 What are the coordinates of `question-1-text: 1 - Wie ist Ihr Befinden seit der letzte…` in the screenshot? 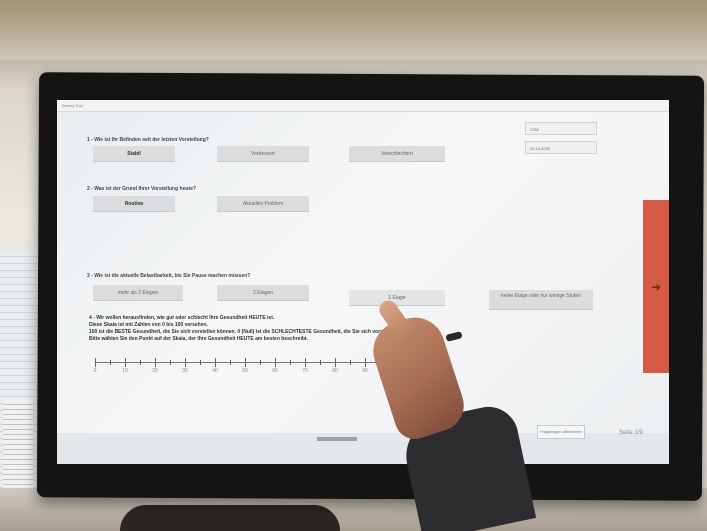 It's located at (148, 140).